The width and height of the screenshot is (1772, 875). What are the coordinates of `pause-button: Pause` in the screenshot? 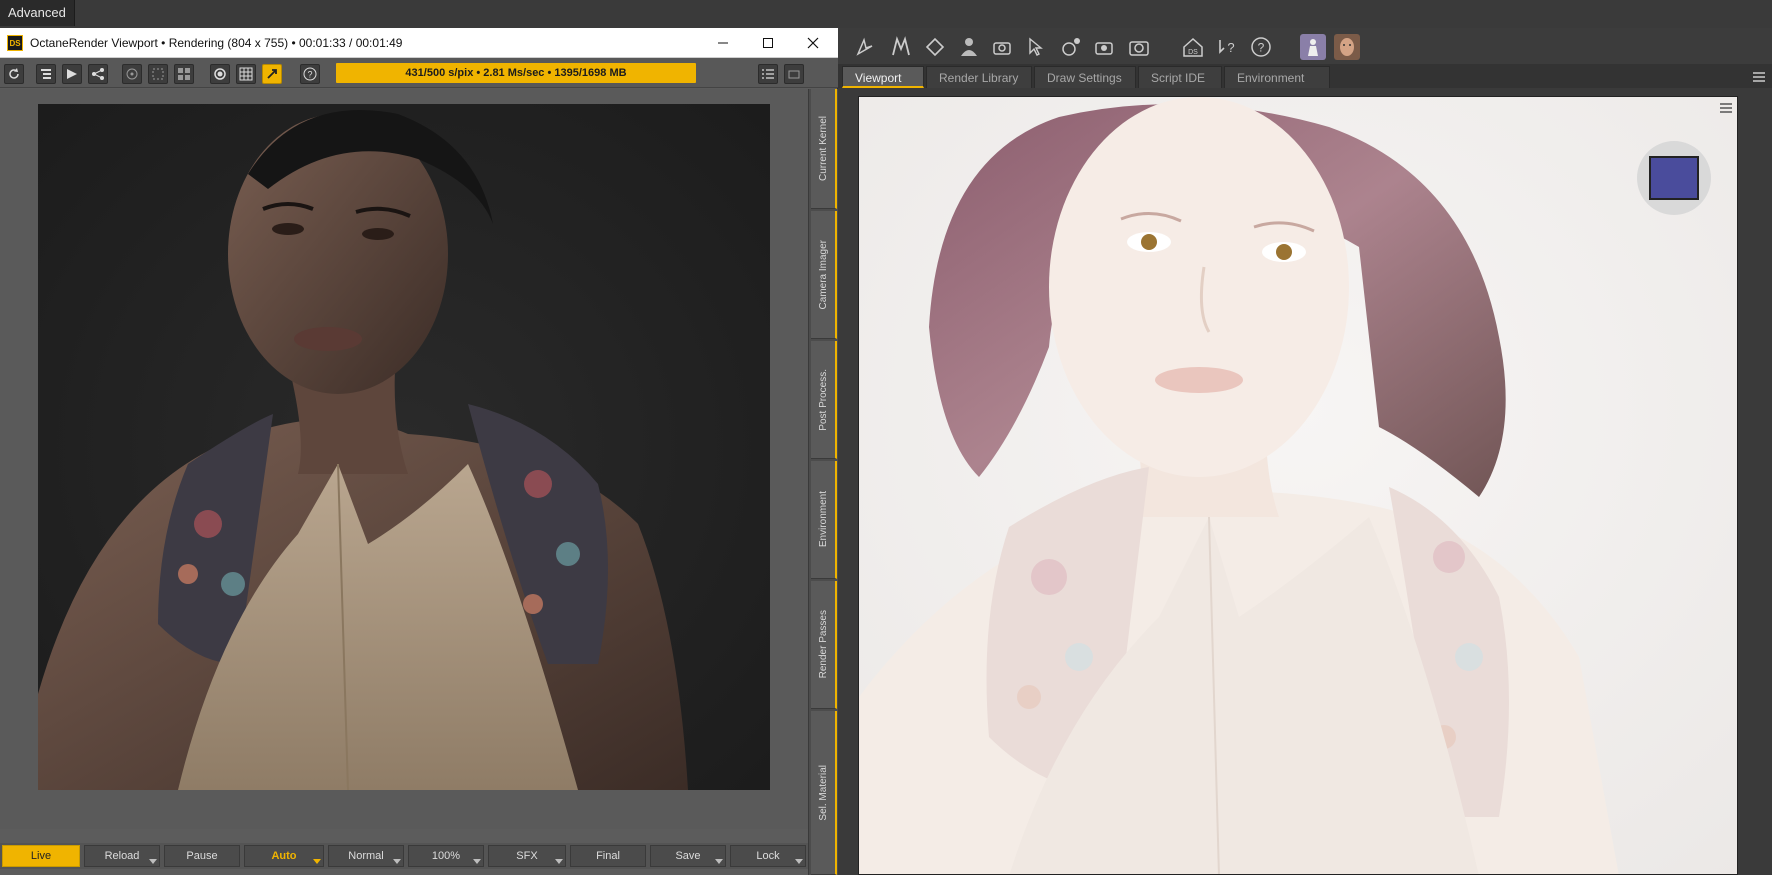 It's located at (202, 856).